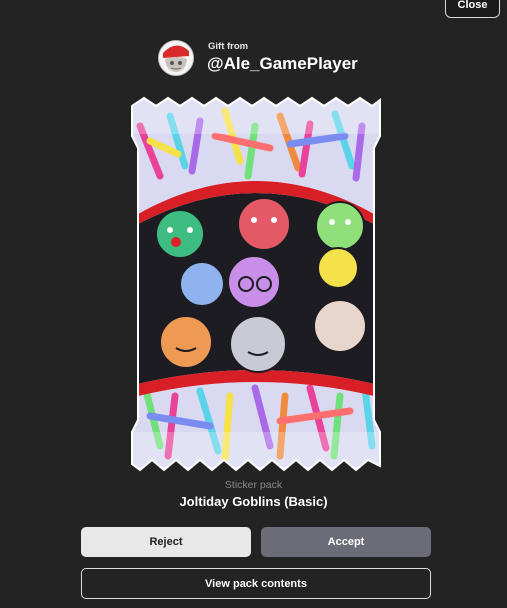 This screenshot has width=507, height=608. Describe the element at coordinates (346, 542) in the screenshot. I see `accept-button: Accept` at that location.